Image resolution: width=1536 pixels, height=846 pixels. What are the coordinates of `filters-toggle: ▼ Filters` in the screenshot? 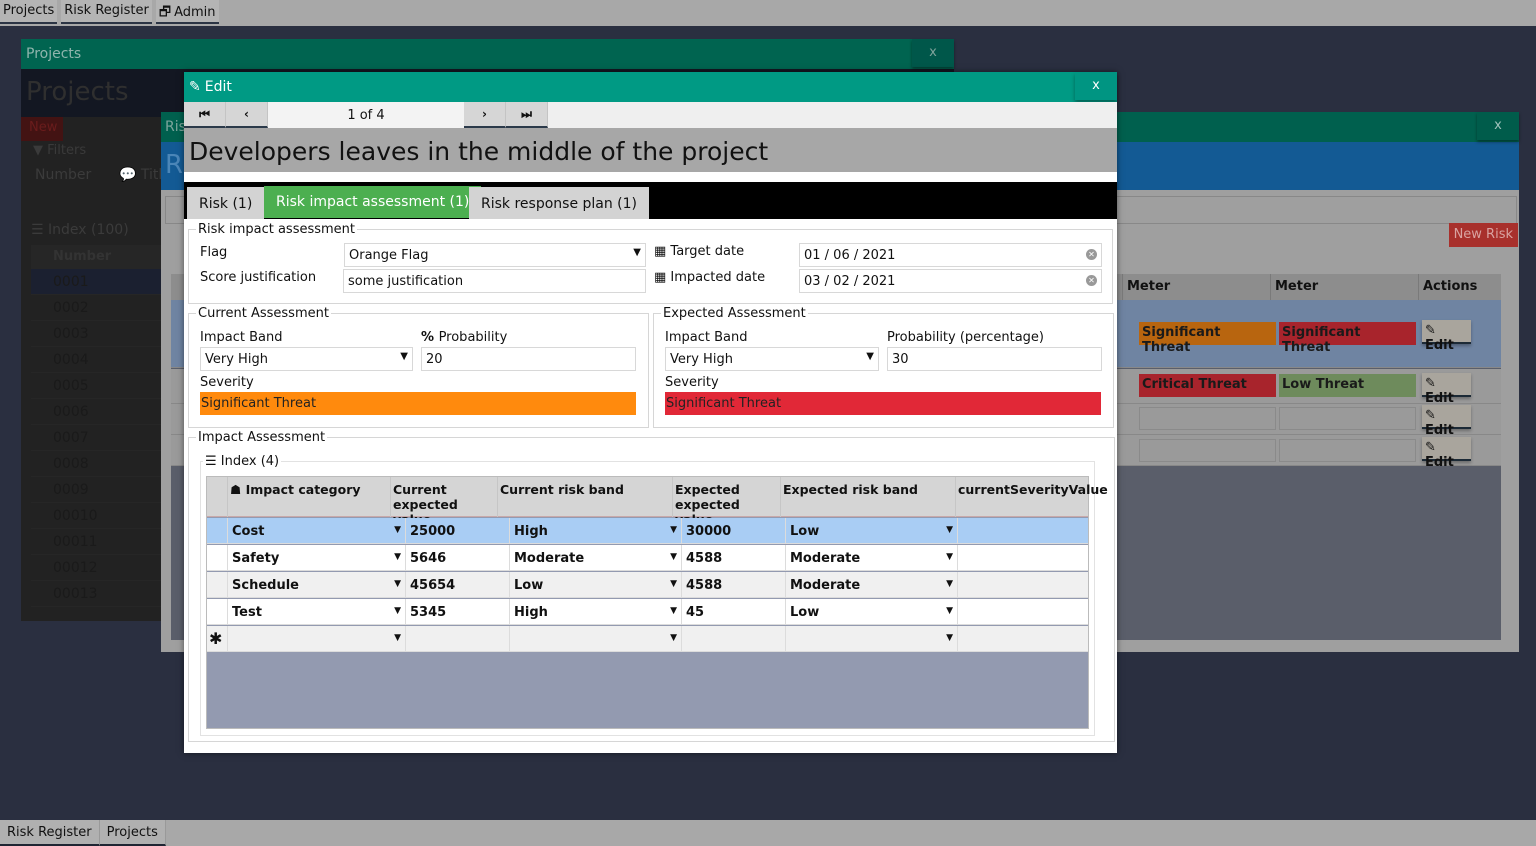 It's located at (59, 150).